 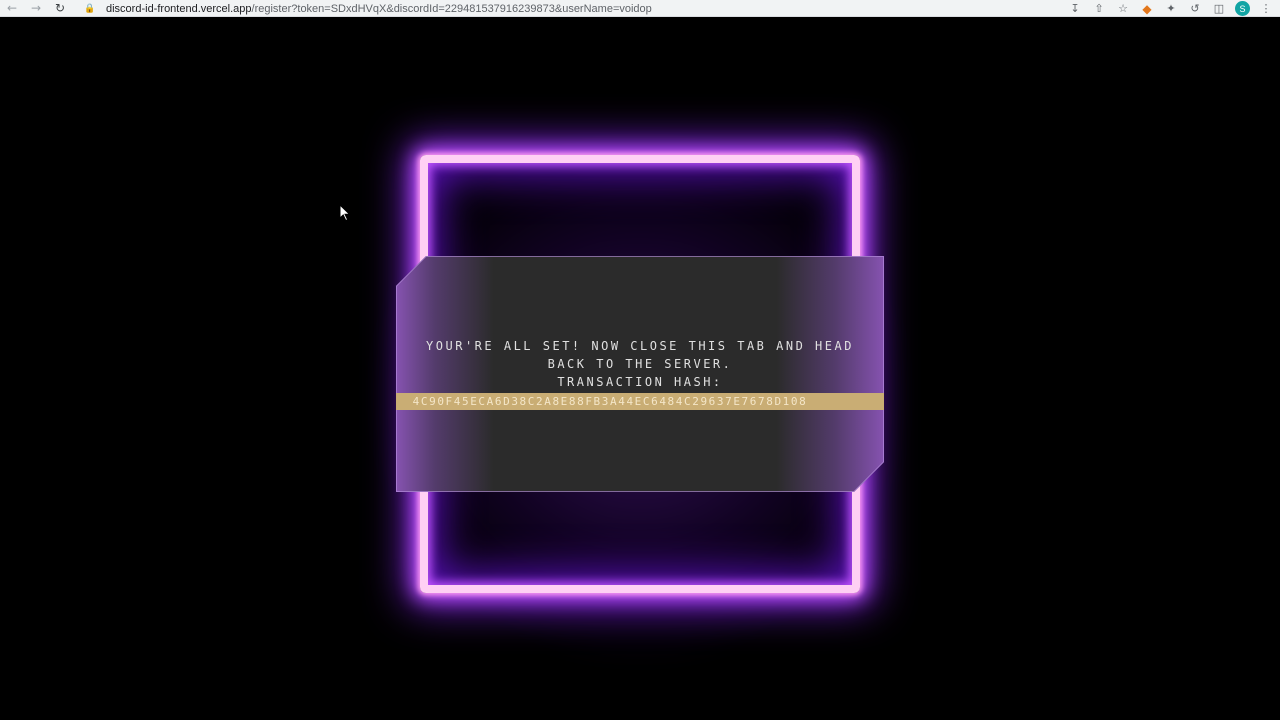 I want to click on sidebar-icon: ◫, so click(x=1219, y=9).